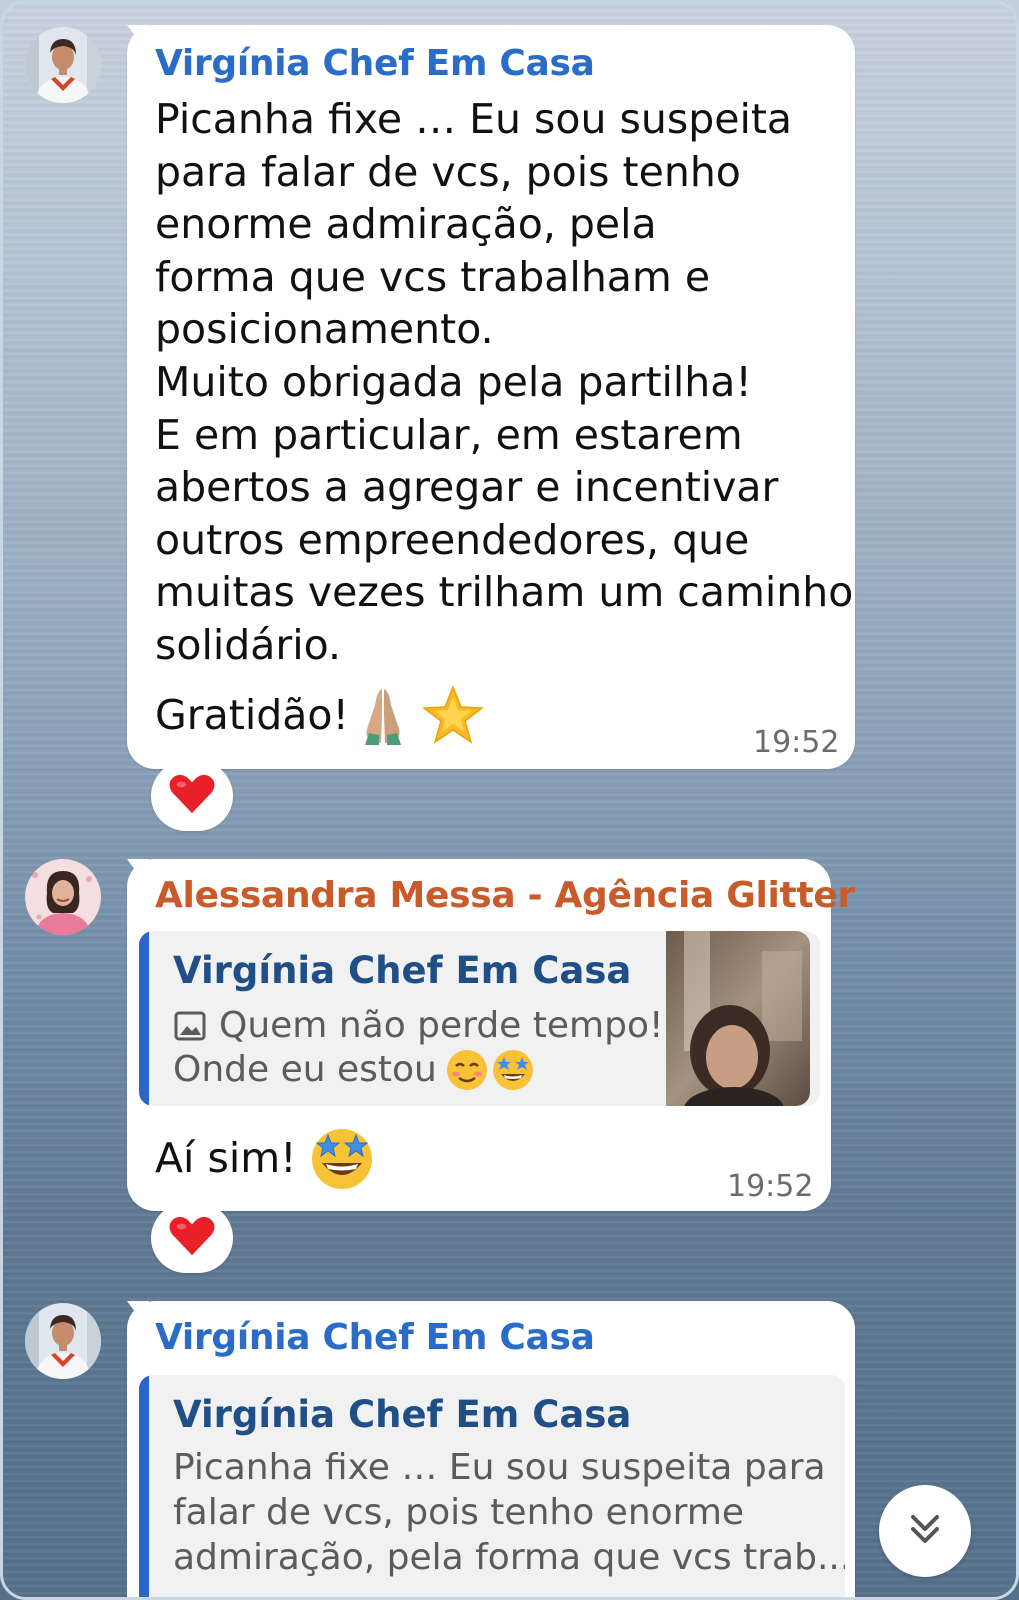 This screenshot has height=1600, width=1019. Describe the element at coordinates (738, 1018) in the screenshot. I see `photo-thumbnail` at that location.